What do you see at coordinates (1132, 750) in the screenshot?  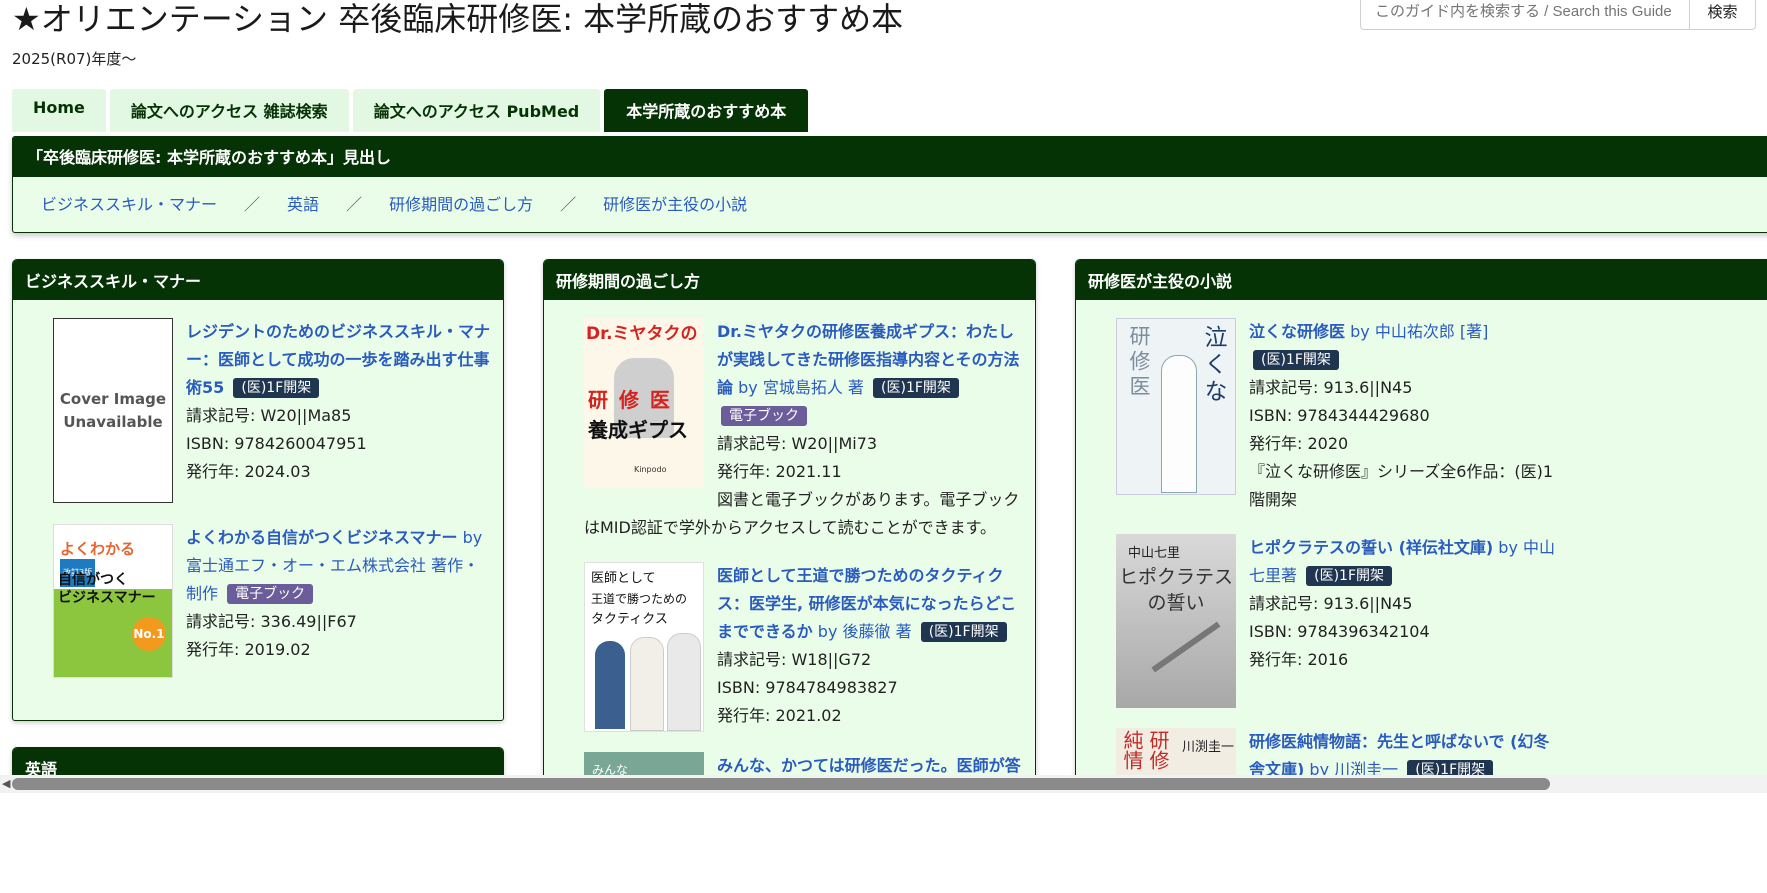 I see `cover-text: 純情` at bounding box center [1132, 750].